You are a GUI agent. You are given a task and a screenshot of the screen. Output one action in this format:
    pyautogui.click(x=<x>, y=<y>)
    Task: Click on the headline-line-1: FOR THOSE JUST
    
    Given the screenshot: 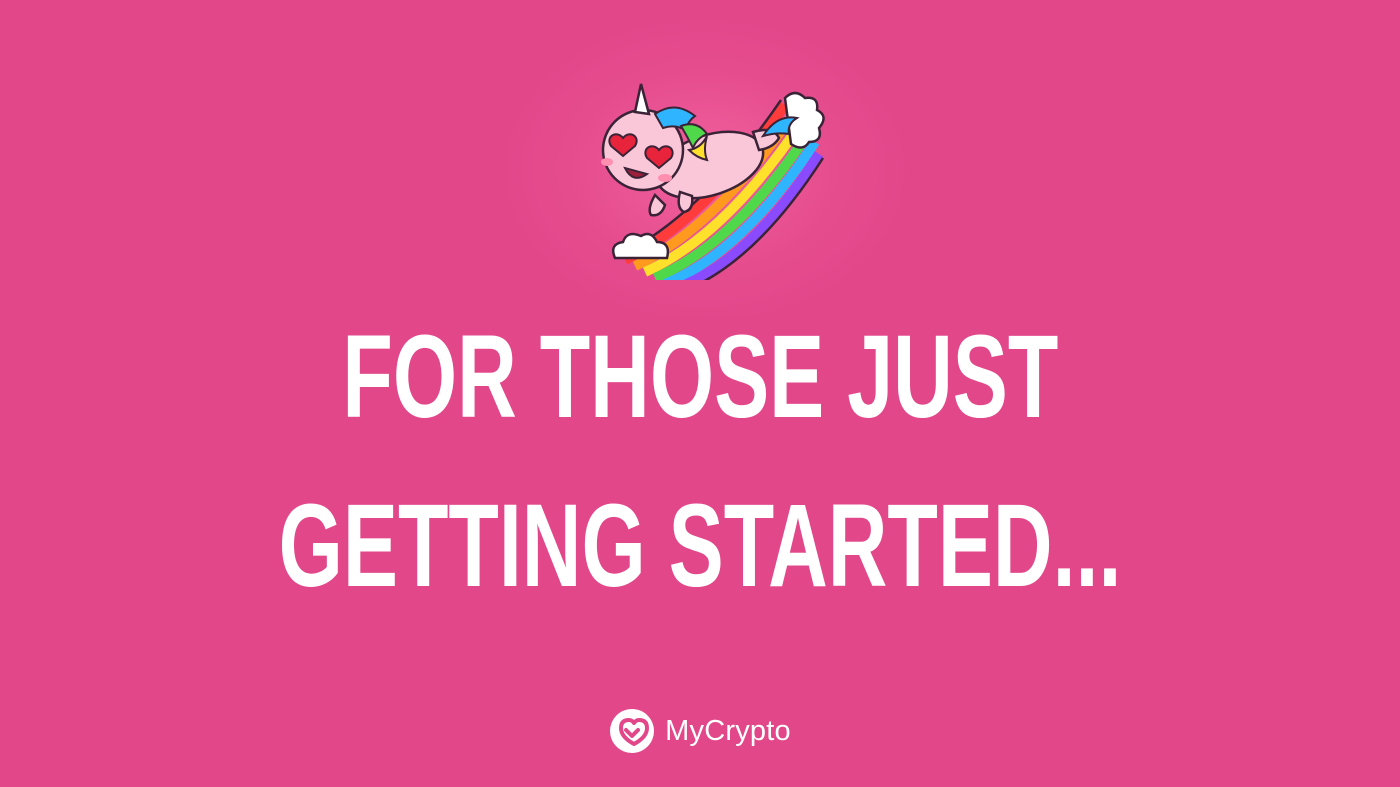 What is the action you would take?
    pyautogui.click(x=700, y=377)
    